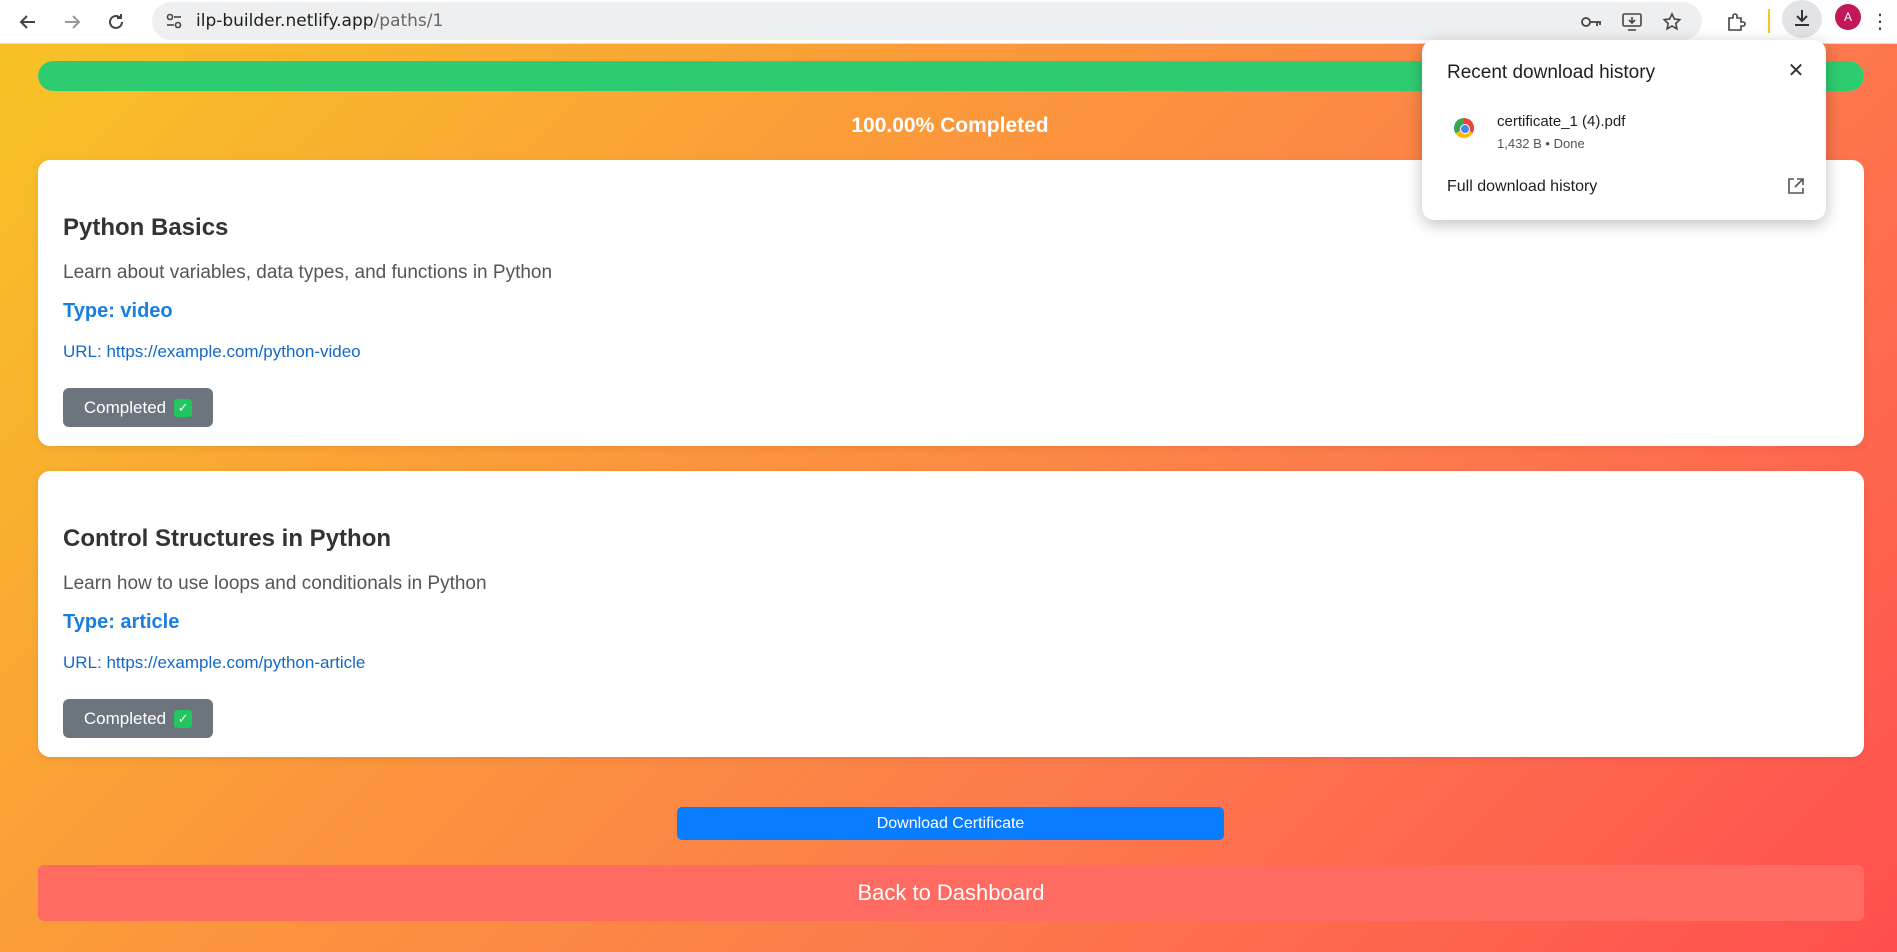 Image resolution: width=1897 pixels, height=952 pixels. What do you see at coordinates (1551, 72) in the screenshot?
I see `popup-title: Recent download history` at bounding box center [1551, 72].